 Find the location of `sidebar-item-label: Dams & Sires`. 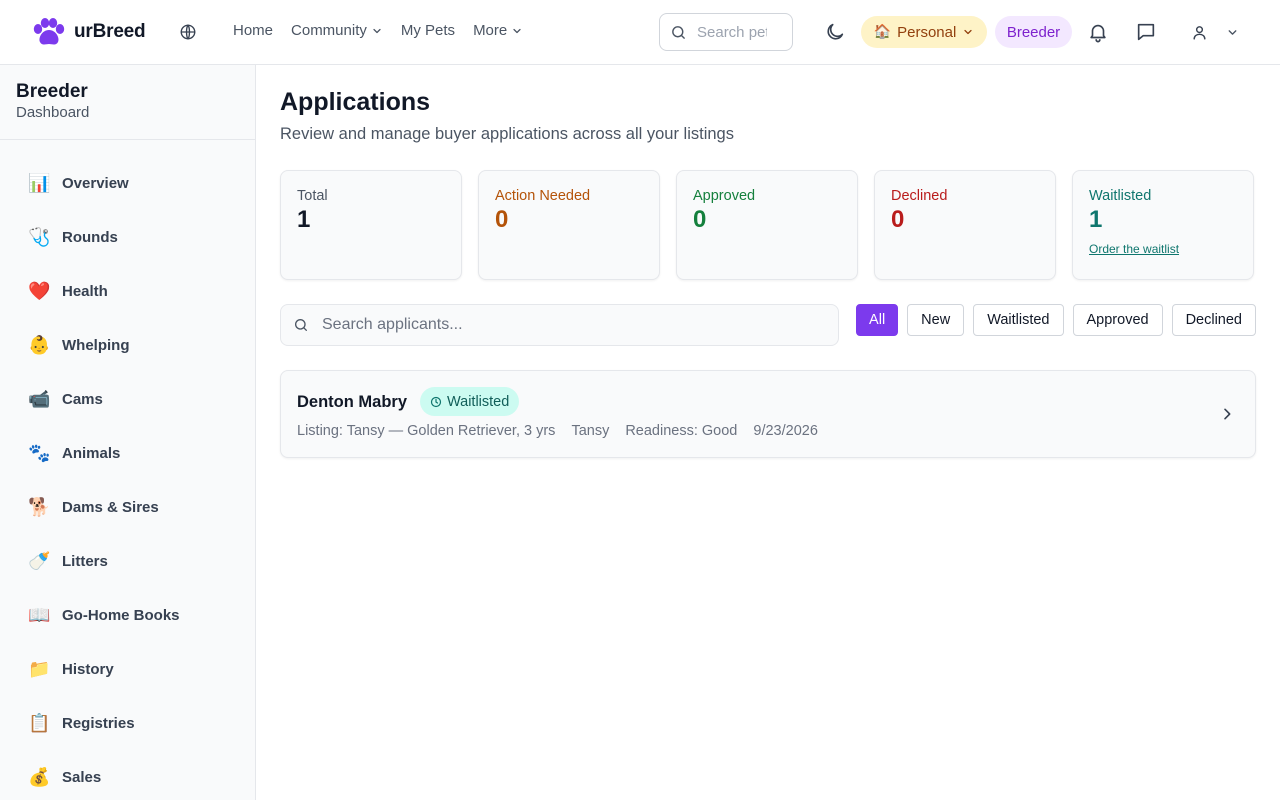

sidebar-item-label: Dams & Sires is located at coordinates (110, 507).